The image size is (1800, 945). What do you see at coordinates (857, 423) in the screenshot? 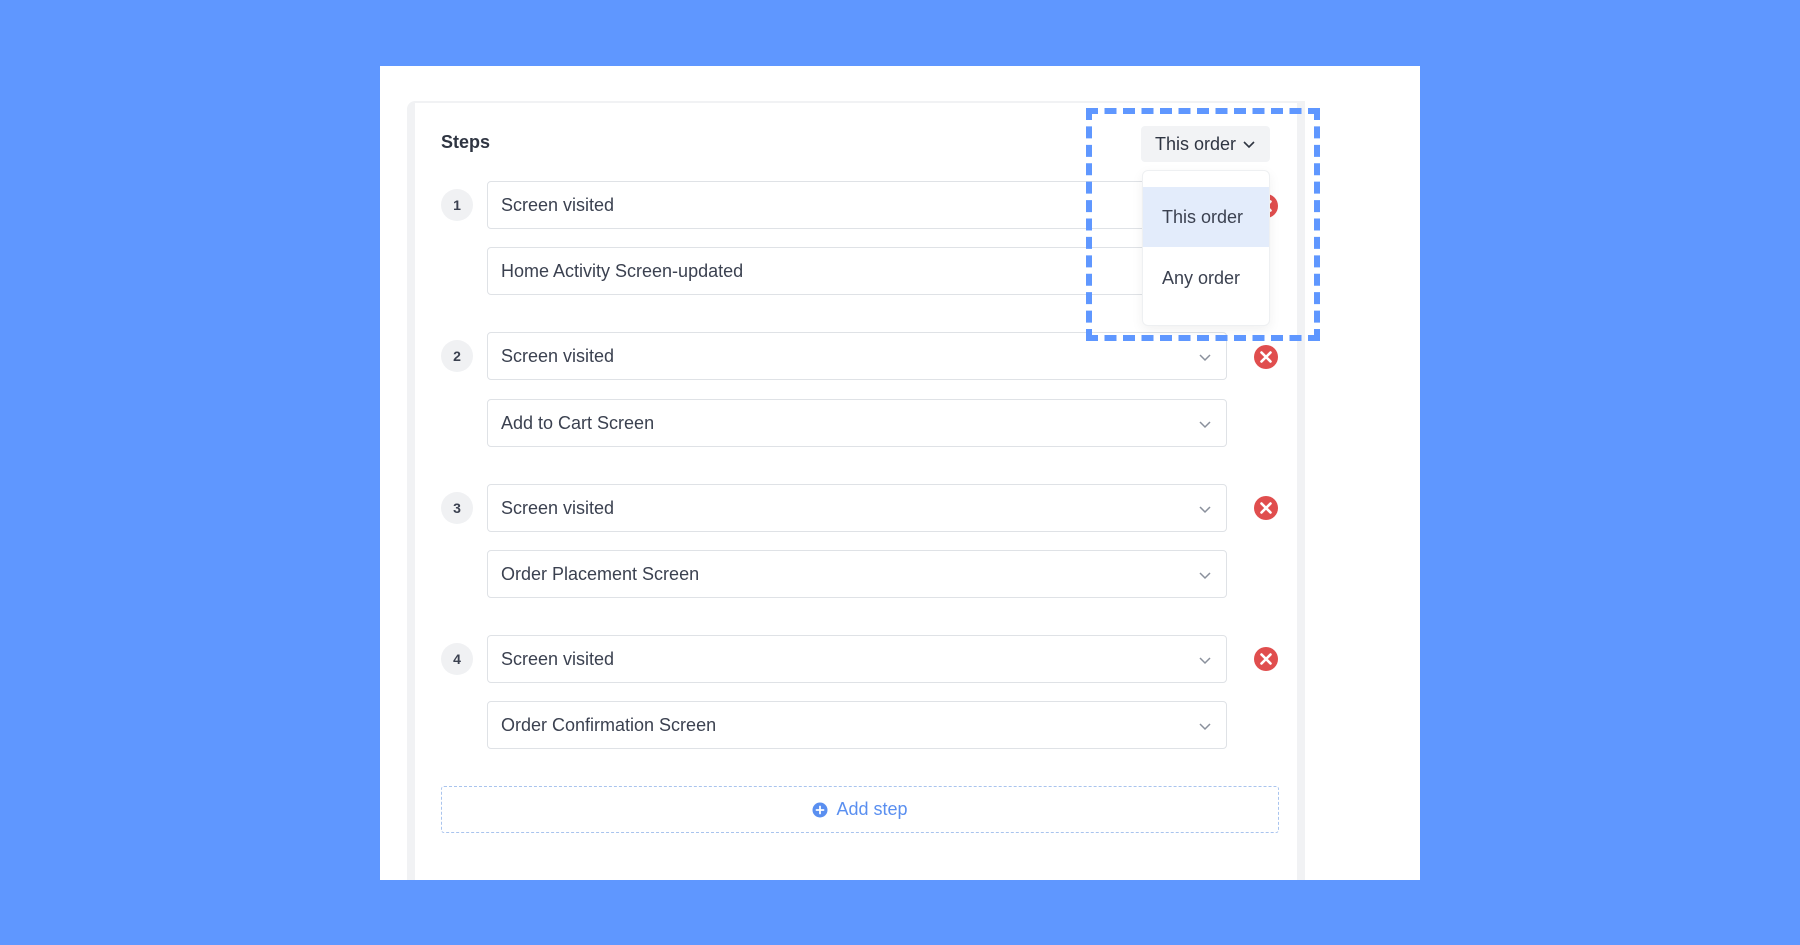
I see `step-screen-select: Add to Cart Screen` at bounding box center [857, 423].